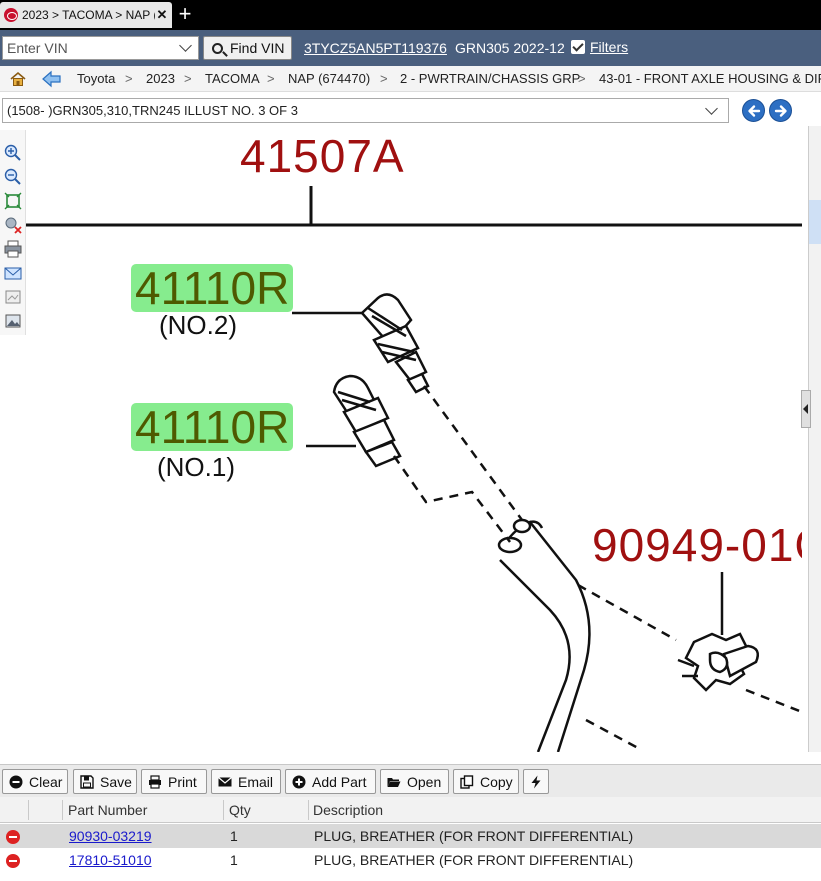 The height and width of the screenshot is (881, 821). What do you see at coordinates (196, 467) in the screenshot?
I see `callout-41110r-no1-sublabel: (NO.1)` at bounding box center [196, 467].